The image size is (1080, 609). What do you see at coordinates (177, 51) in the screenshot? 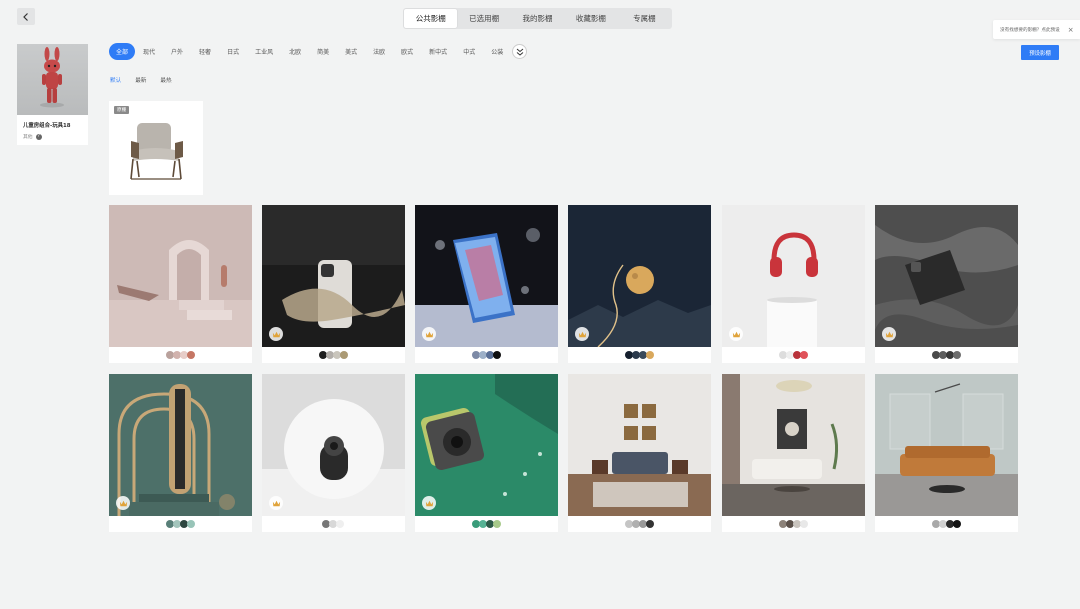
I see `style-chip: 户外` at bounding box center [177, 51].